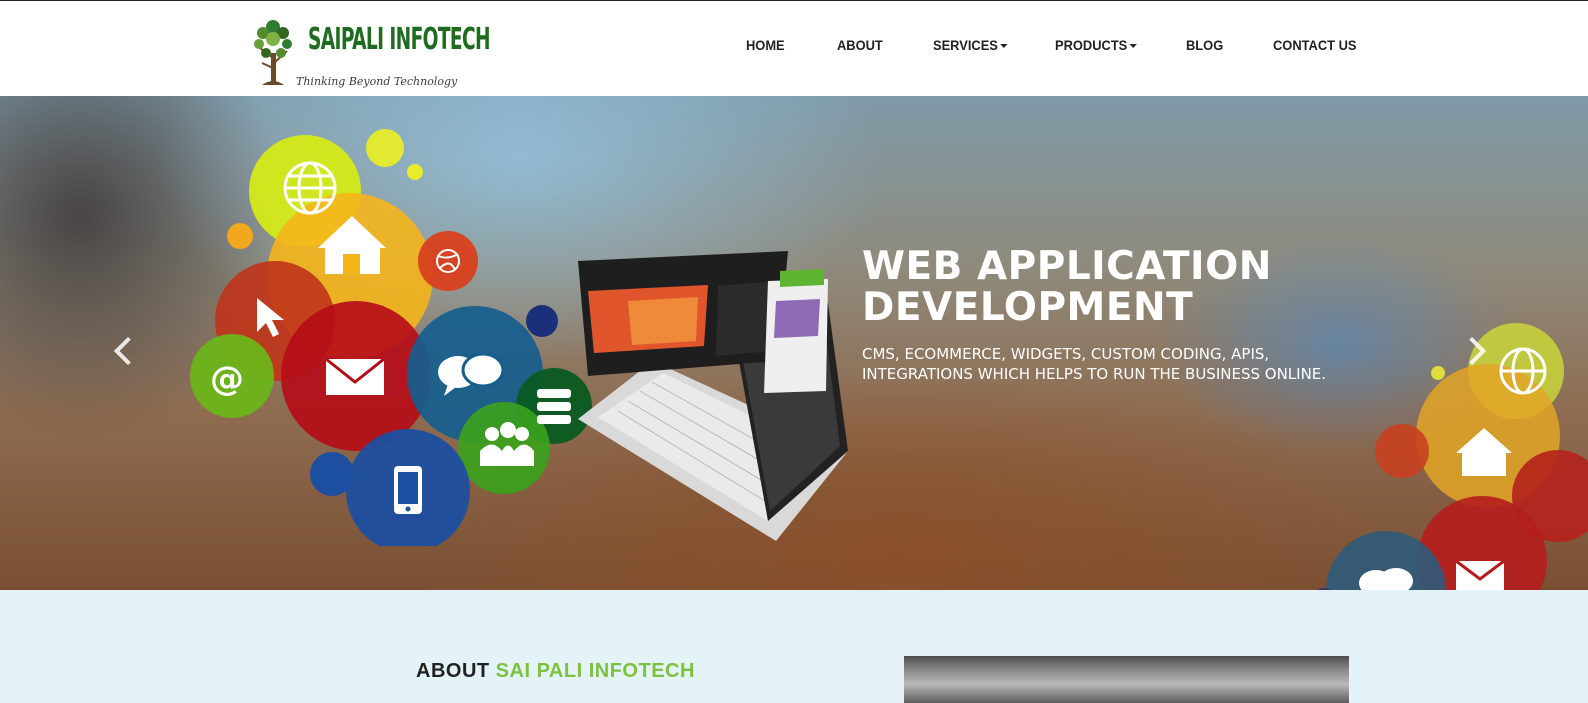  Describe the element at coordinates (1126, 679) in the screenshot. I see `about-image` at that location.